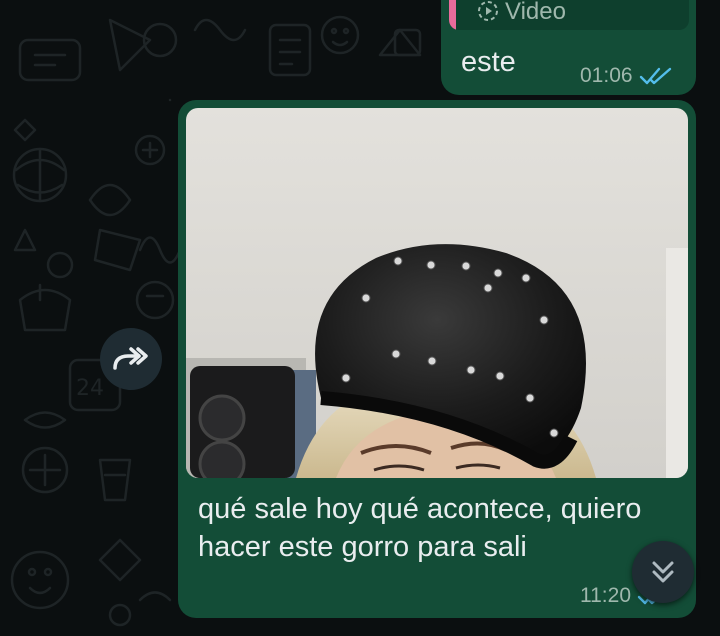  I want to click on message-time: 11:20, so click(605, 595).